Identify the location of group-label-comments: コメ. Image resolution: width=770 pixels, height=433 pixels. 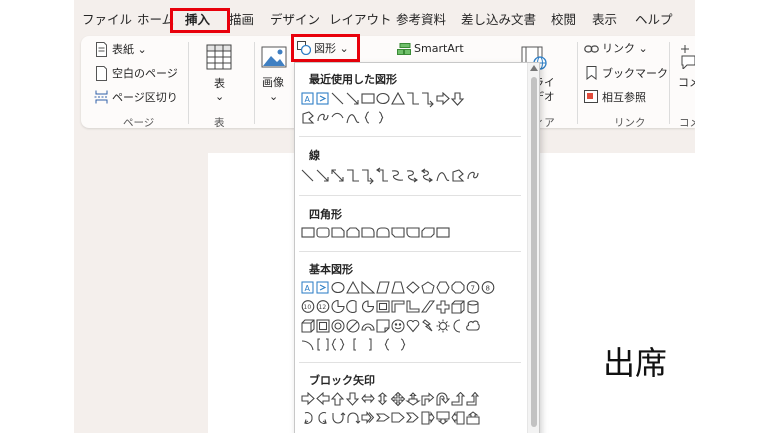
(687, 123).